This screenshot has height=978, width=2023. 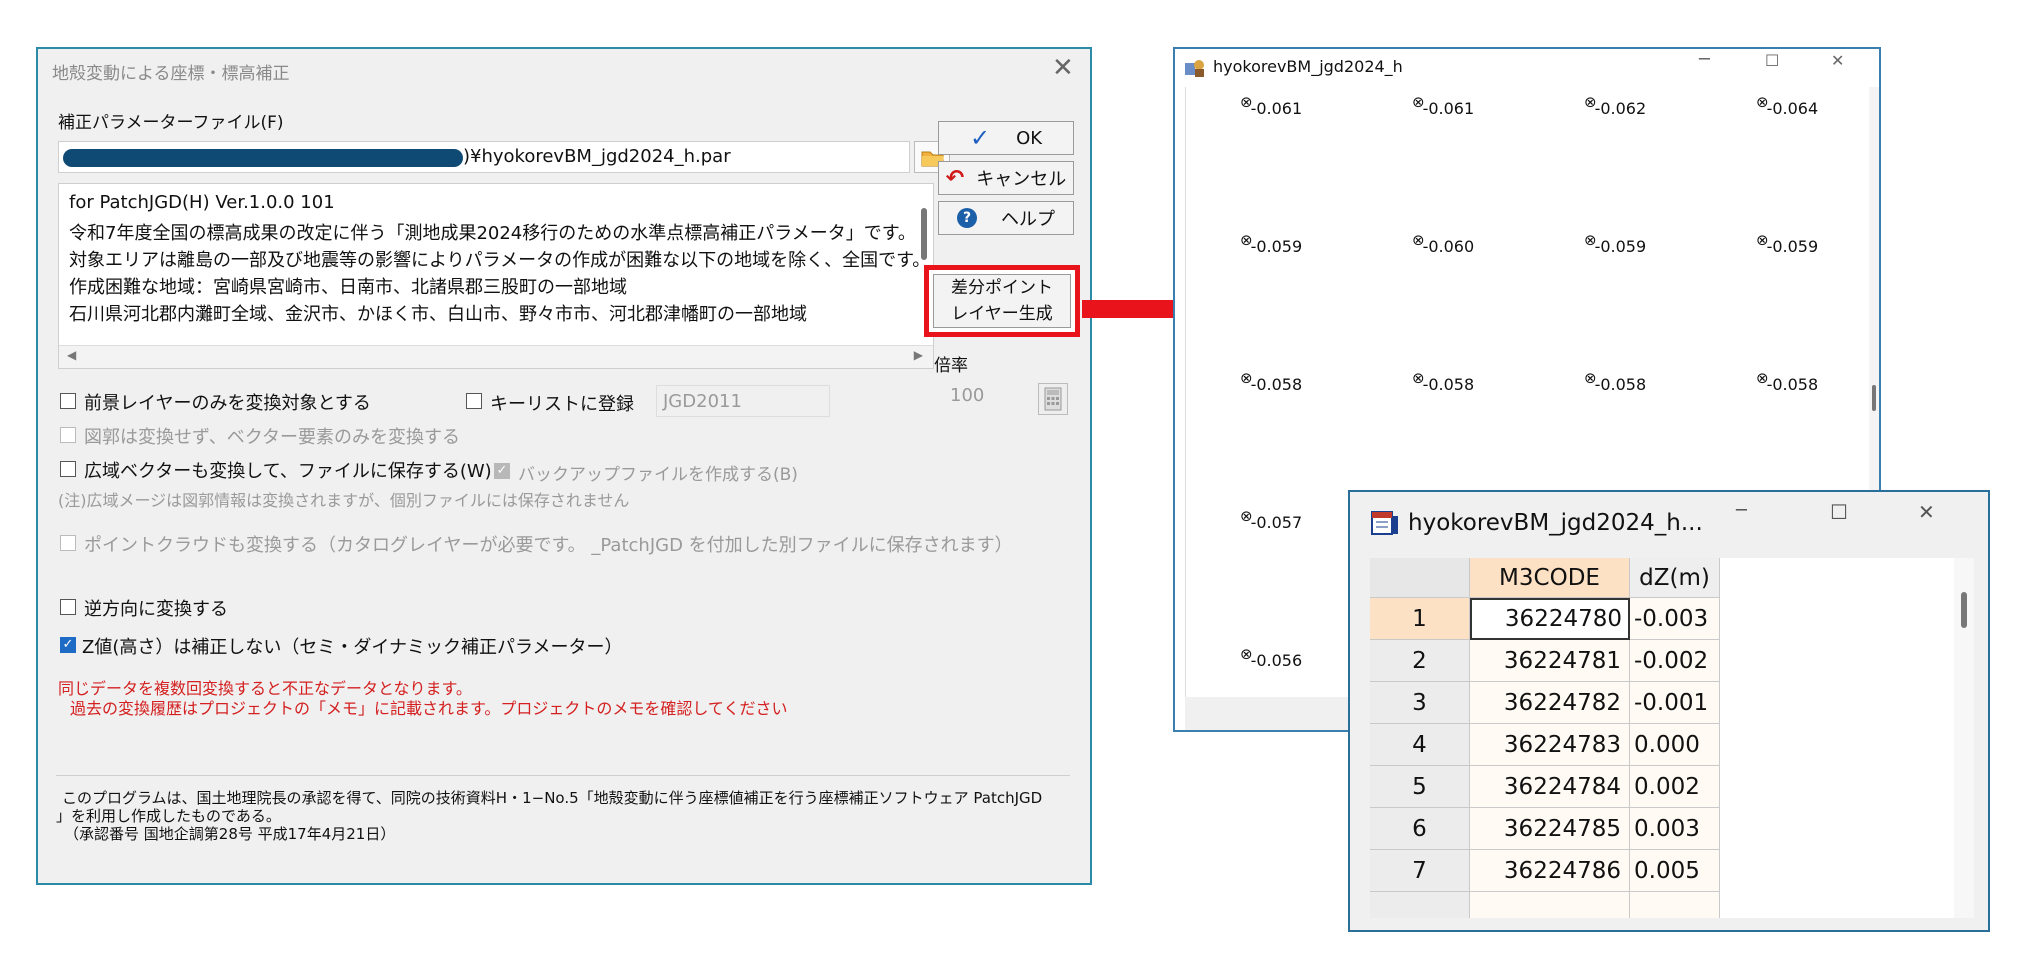 What do you see at coordinates (1420, 619) in the screenshot?
I see `row-header: 1` at bounding box center [1420, 619].